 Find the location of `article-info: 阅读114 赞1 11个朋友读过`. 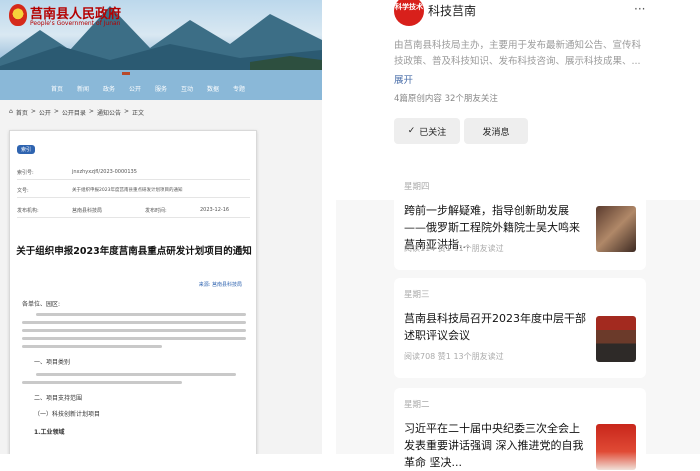

article-info: 阅读114 赞1 11个朋友读过 is located at coordinates (454, 248).